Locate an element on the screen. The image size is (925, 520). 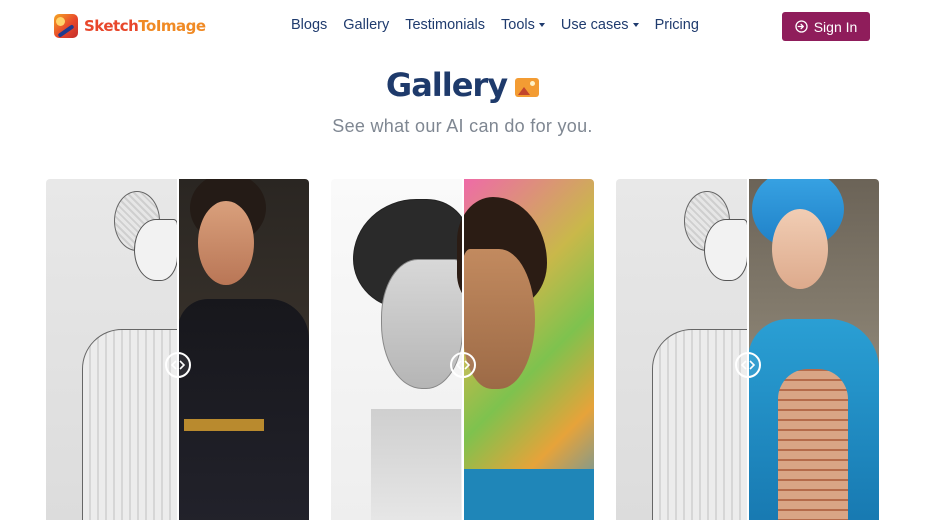
nav-item-label: Pricing is located at coordinates (676, 25).